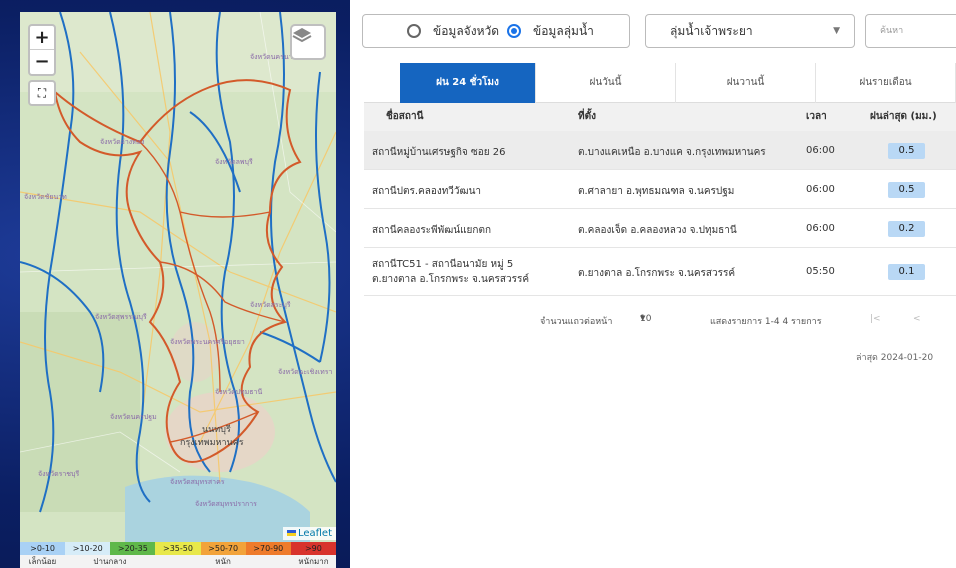 This screenshot has width=956, height=568. What do you see at coordinates (197, 482) in the screenshot?
I see `map-label: จังหวัดสมุทรสาคร` at bounding box center [197, 482].